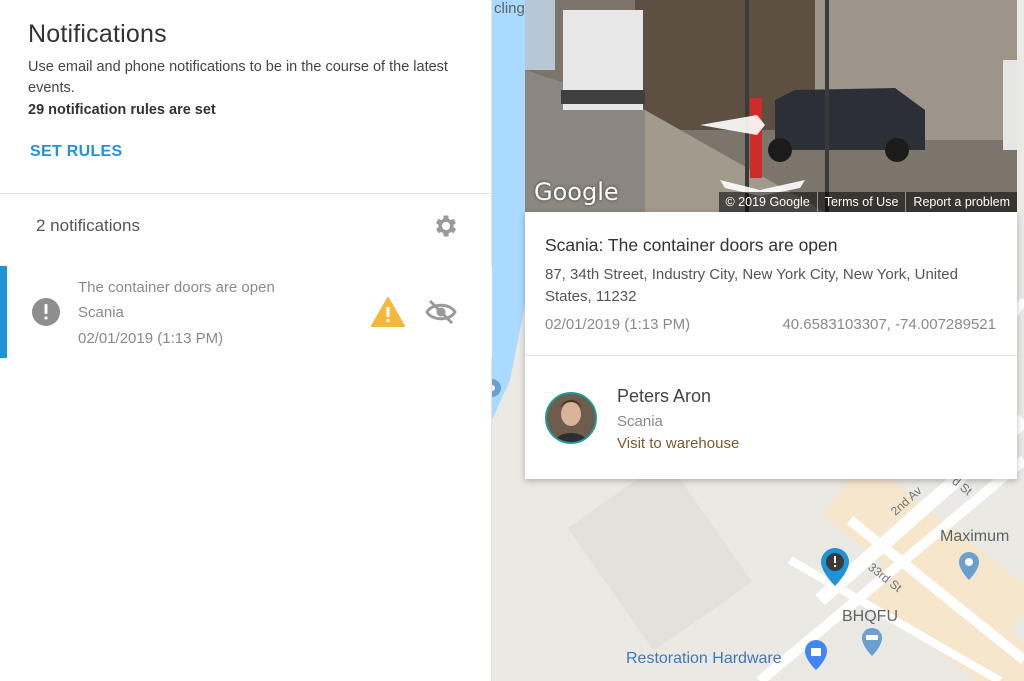  Describe the element at coordinates (861, 202) in the screenshot. I see `terms-link: Terms of Use` at that location.